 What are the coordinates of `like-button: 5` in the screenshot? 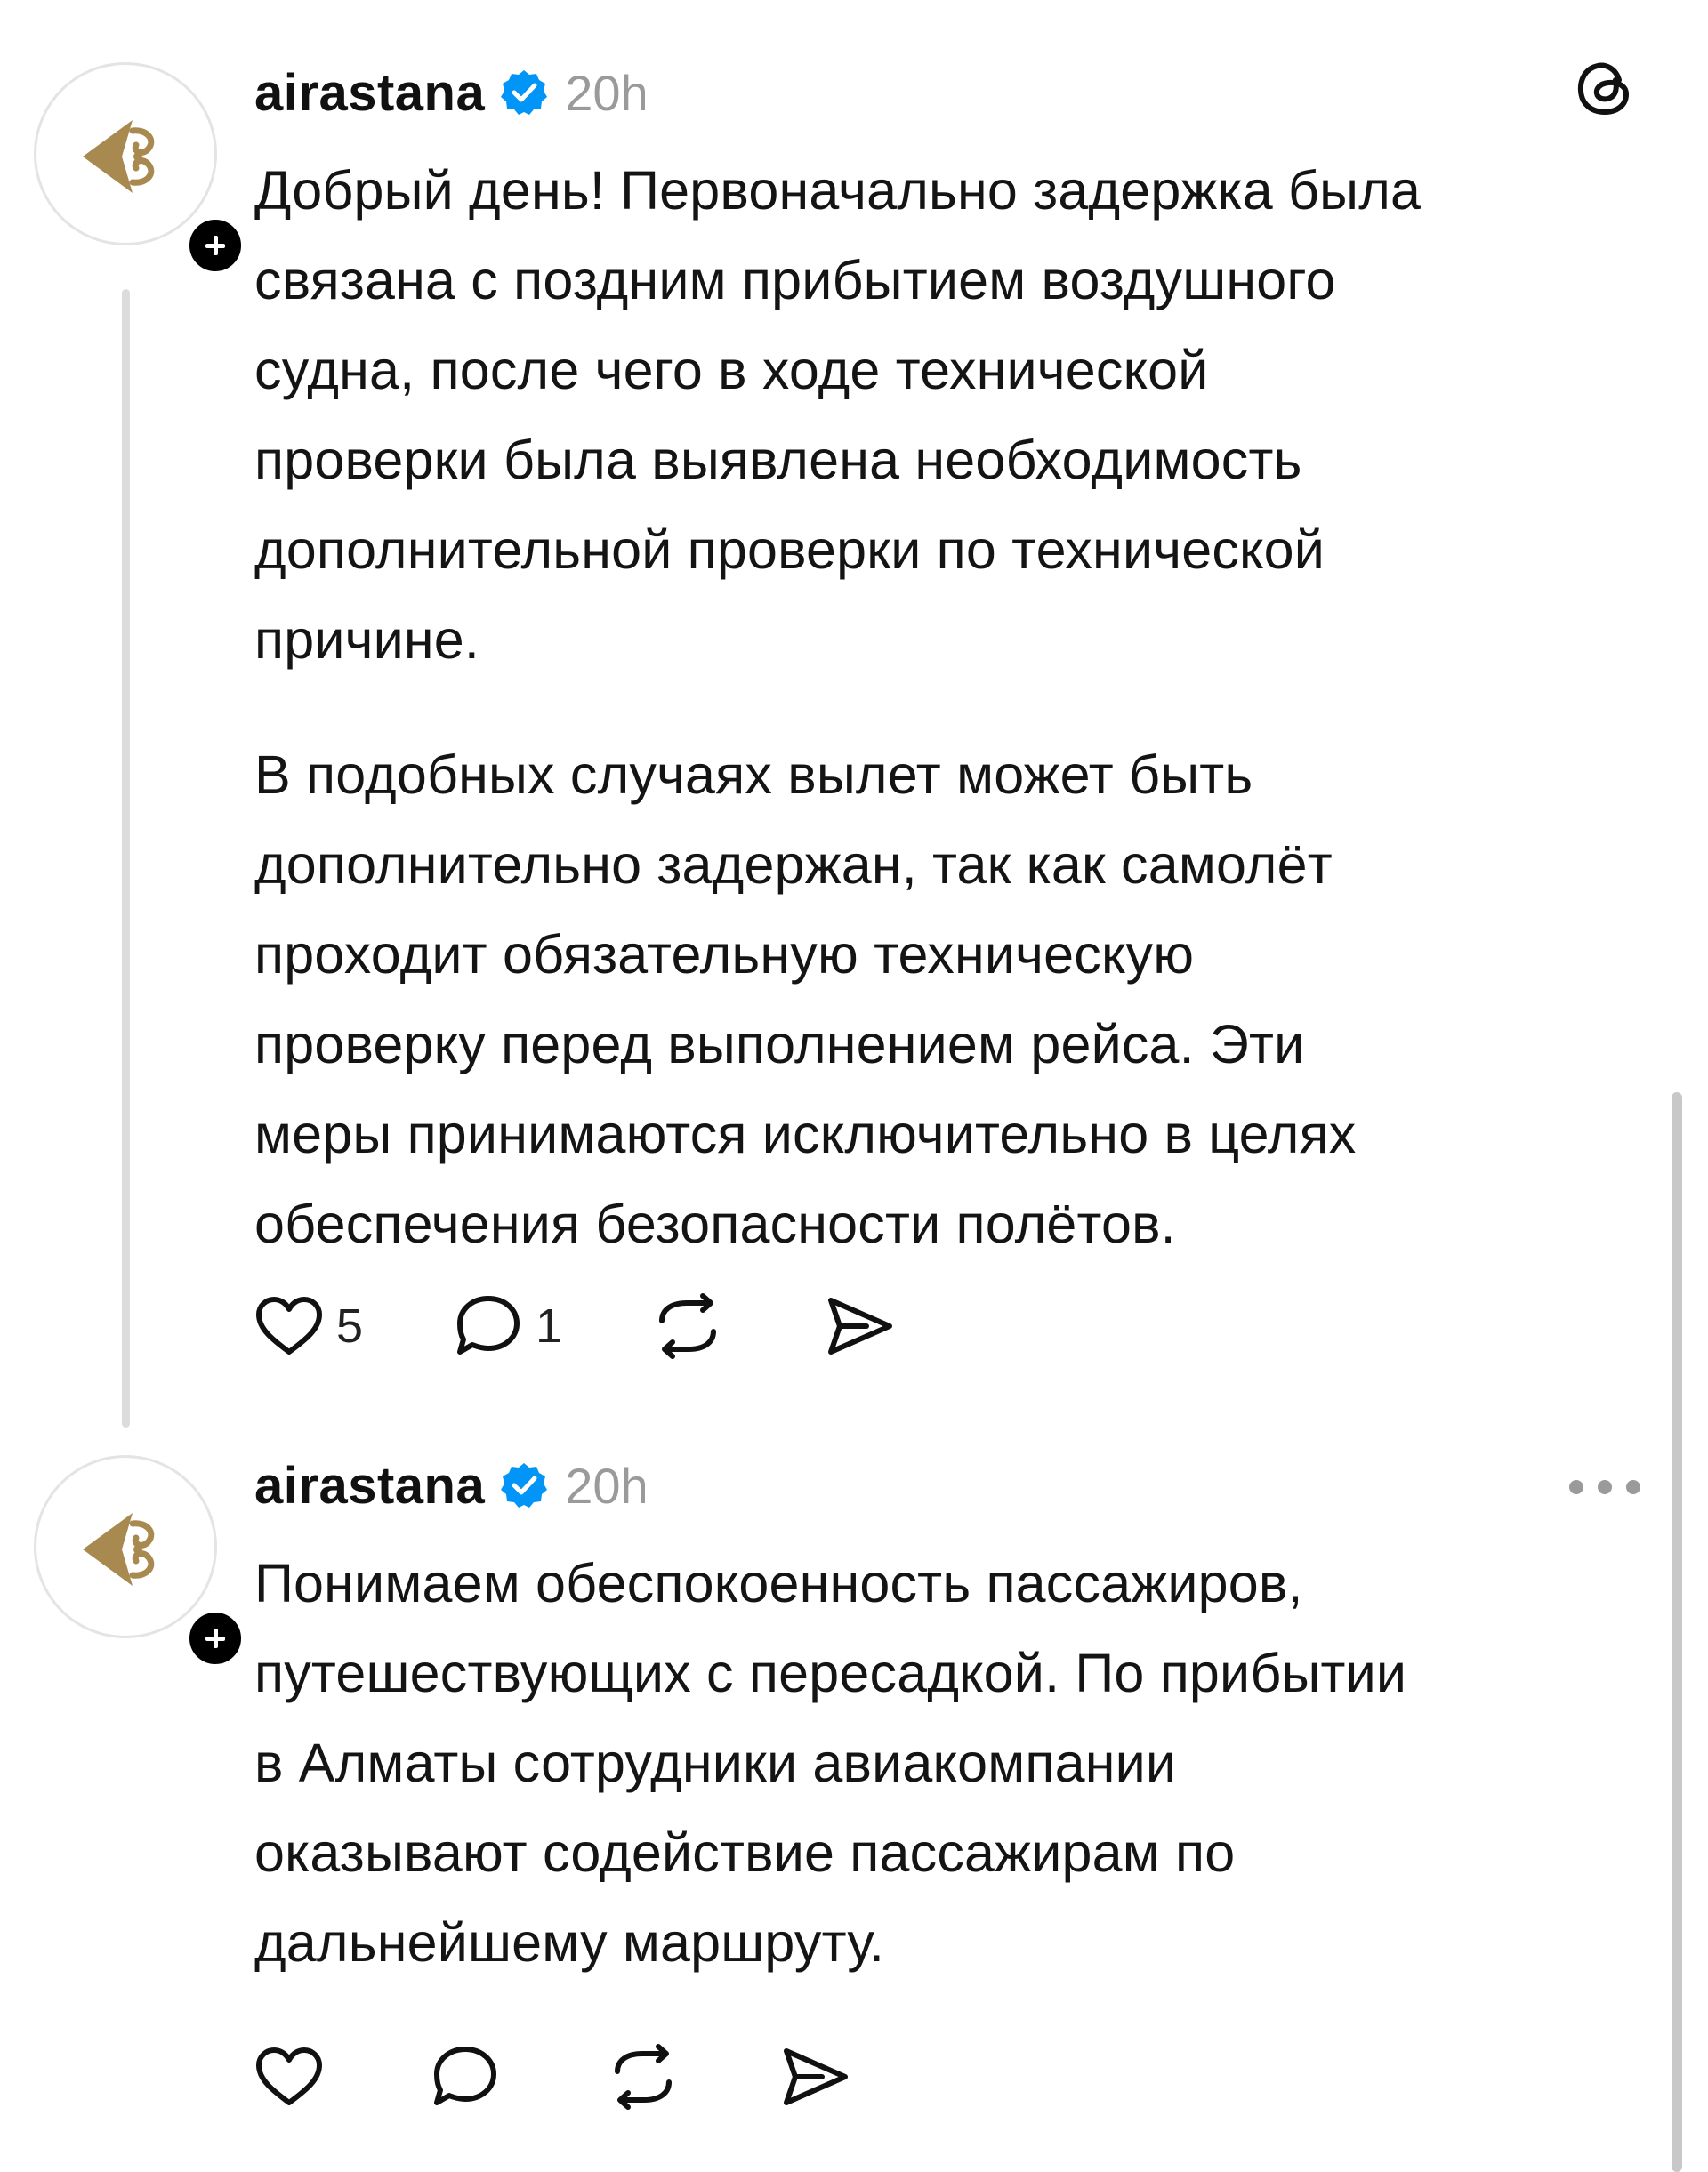 It's located at (308, 1326).